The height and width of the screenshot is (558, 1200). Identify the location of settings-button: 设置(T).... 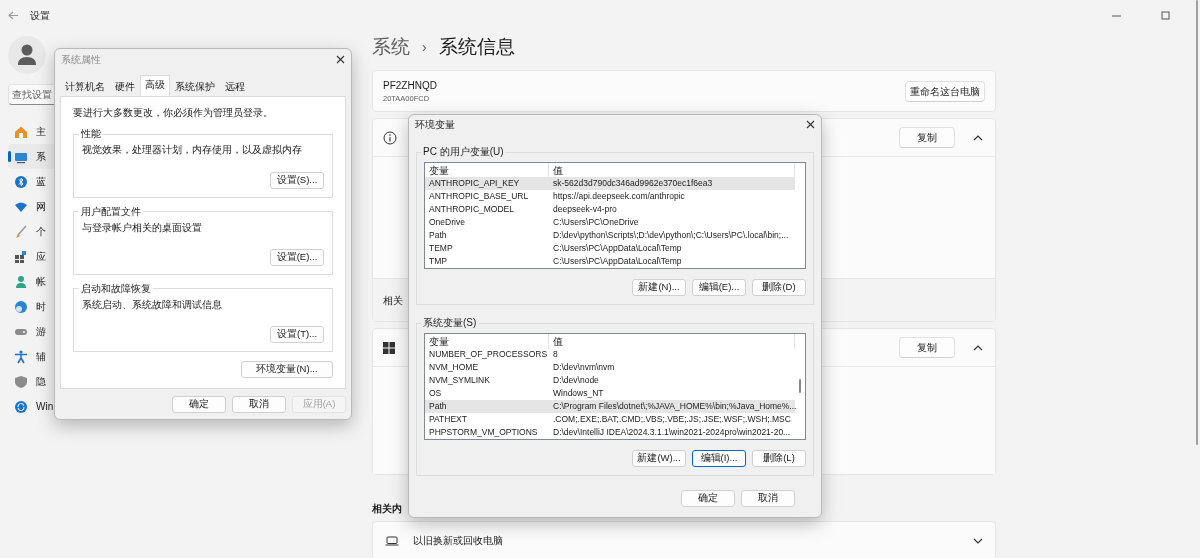
(297, 334).